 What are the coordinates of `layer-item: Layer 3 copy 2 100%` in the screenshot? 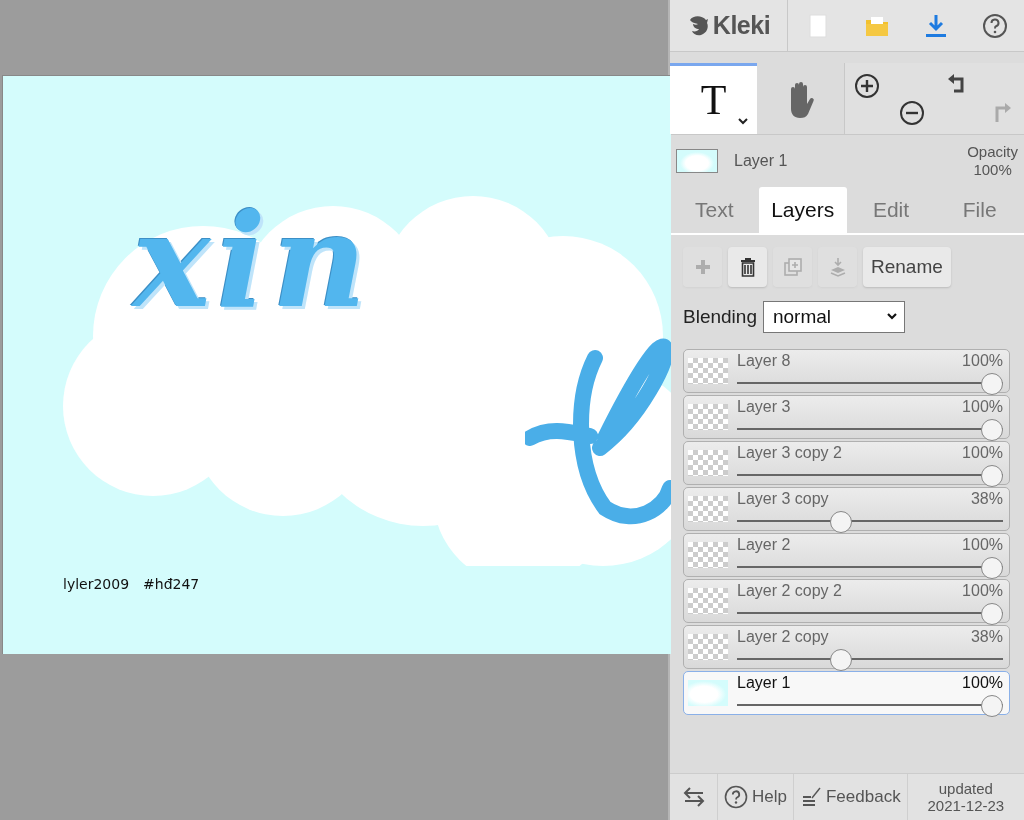 It's located at (846, 463).